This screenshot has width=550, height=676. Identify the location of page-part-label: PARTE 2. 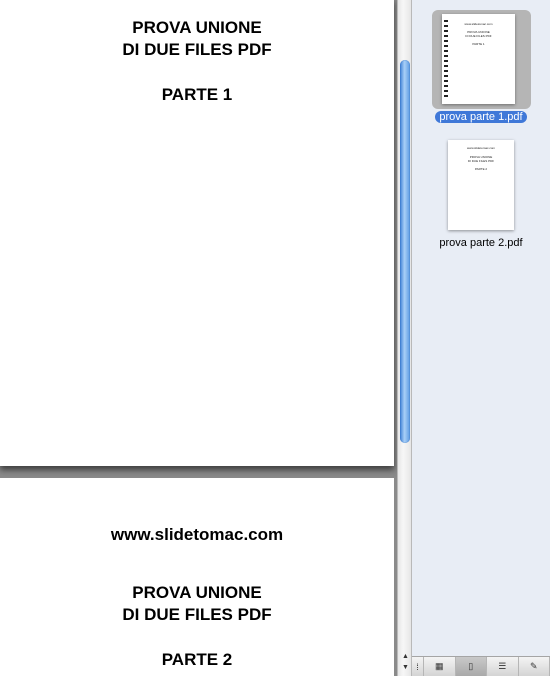
(197, 659).